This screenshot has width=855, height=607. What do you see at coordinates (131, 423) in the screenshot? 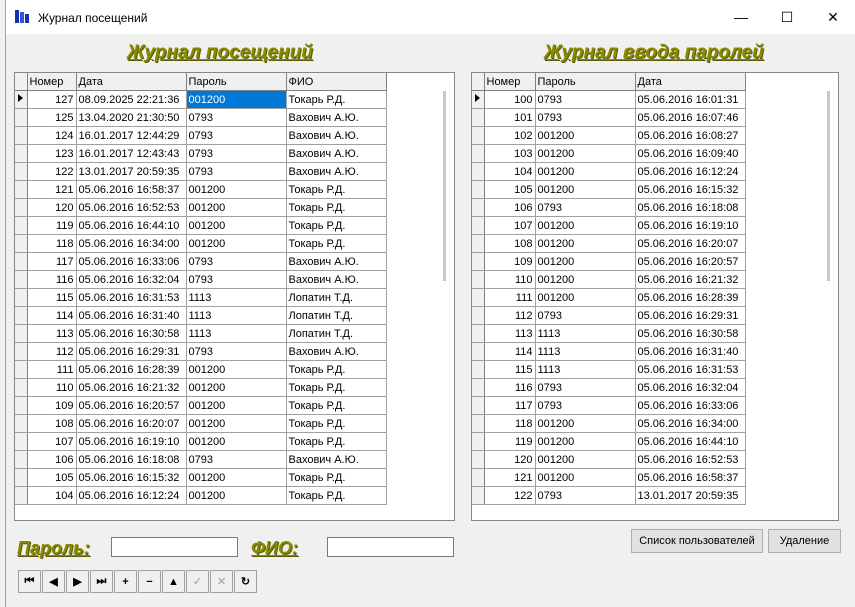
I see `table-cell: 05.06.2016 16:20:07` at bounding box center [131, 423].